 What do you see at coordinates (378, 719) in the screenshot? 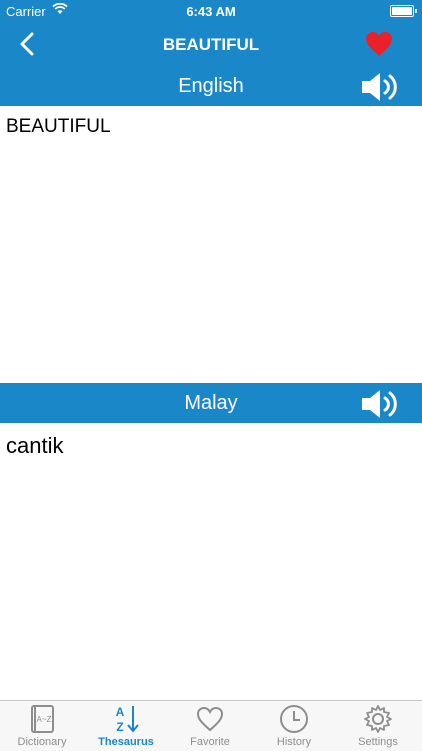
I see `gear-icon` at bounding box center [378, 719].